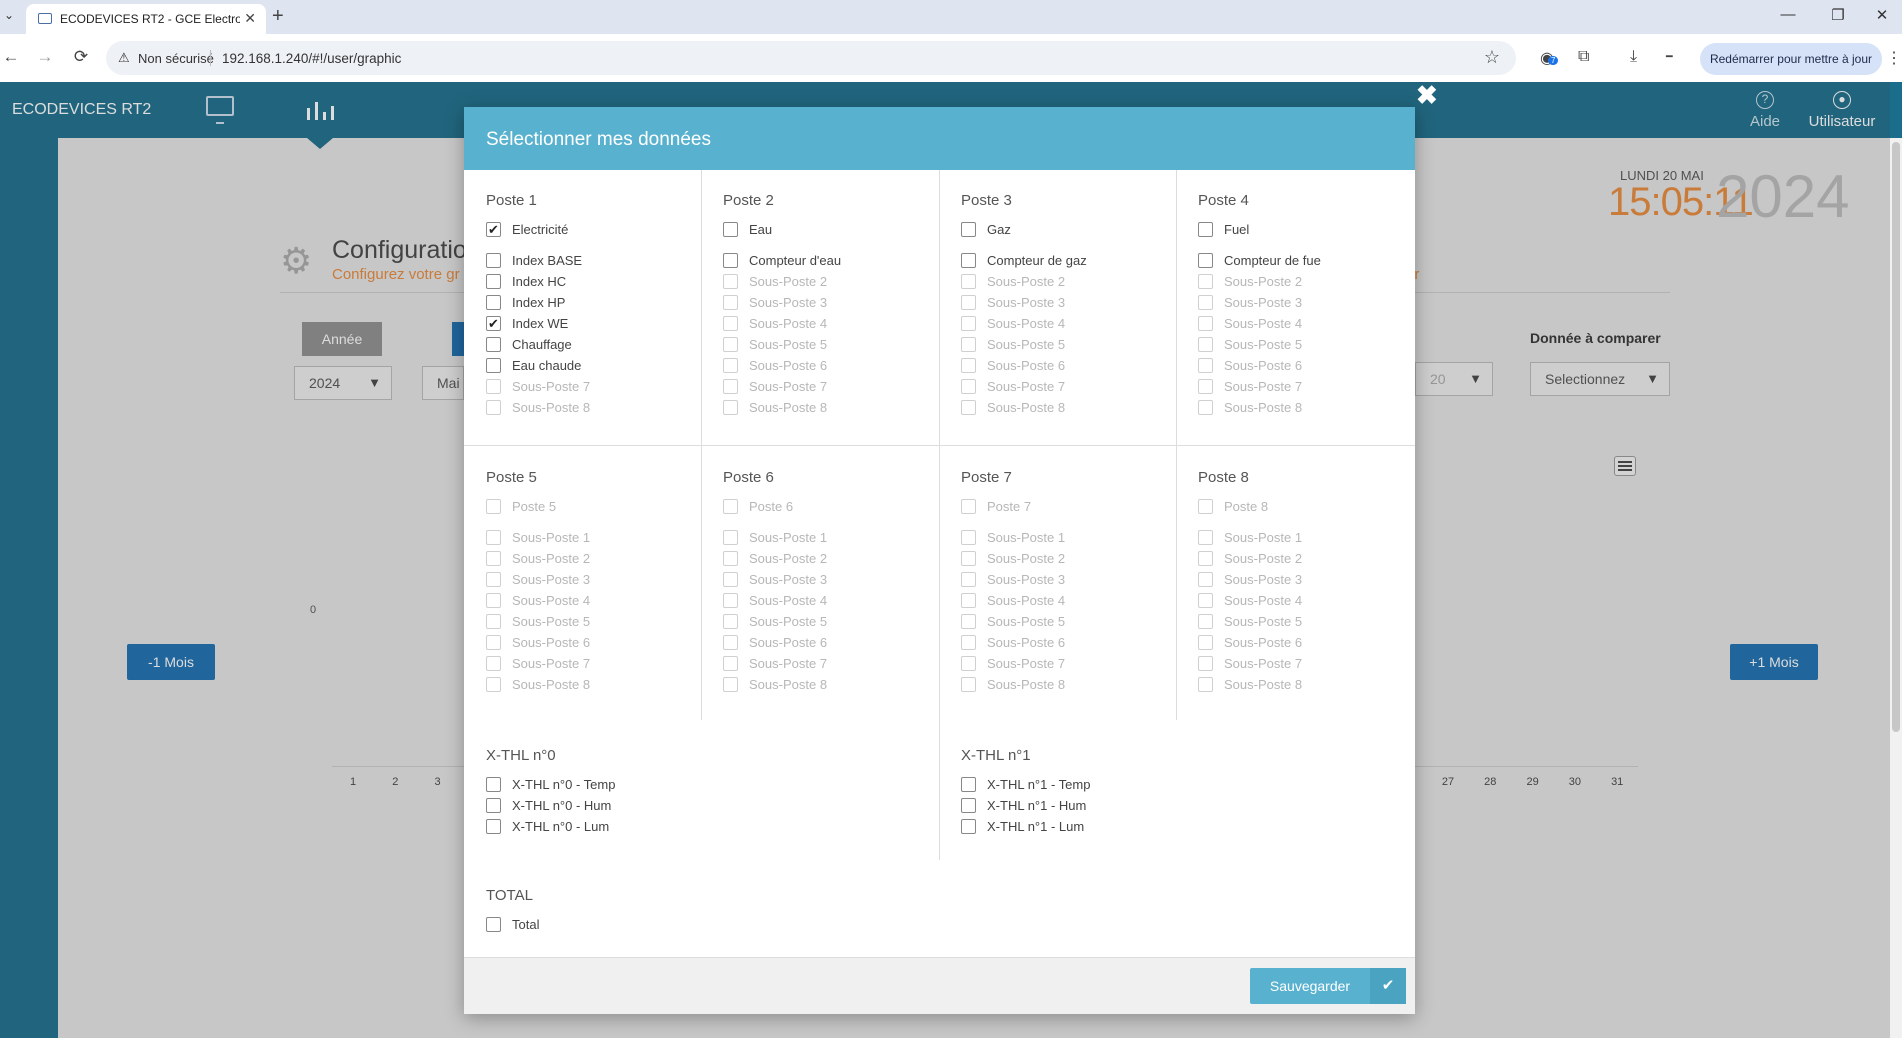 The width and height of the screenshot is (1902, 1038). Describe the element at coordinates (547, 260) in the screenshot. I see `checkbox-label: Index BASE` at that location.